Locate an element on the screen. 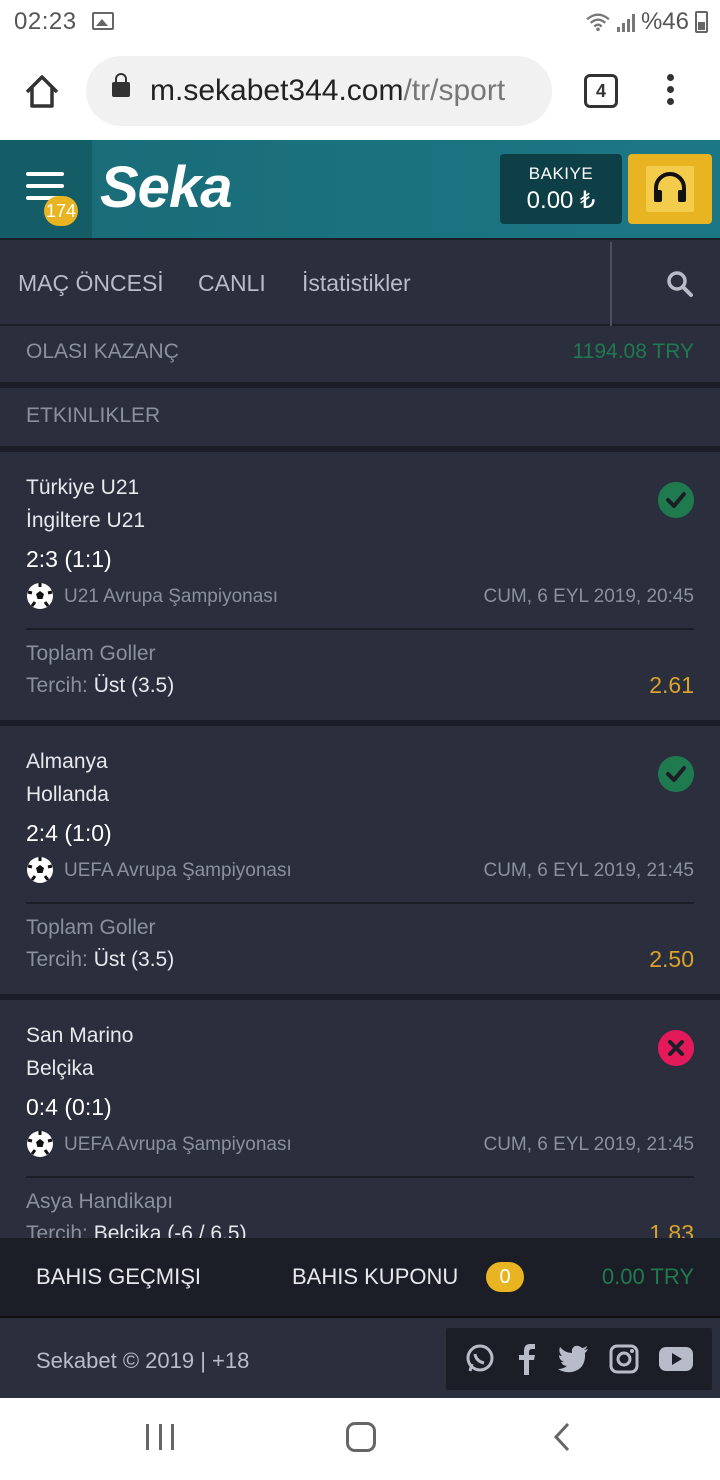 The width and height of the screenshot is (720, 1480). twitter-icon is located at coordinates (573, 1359).